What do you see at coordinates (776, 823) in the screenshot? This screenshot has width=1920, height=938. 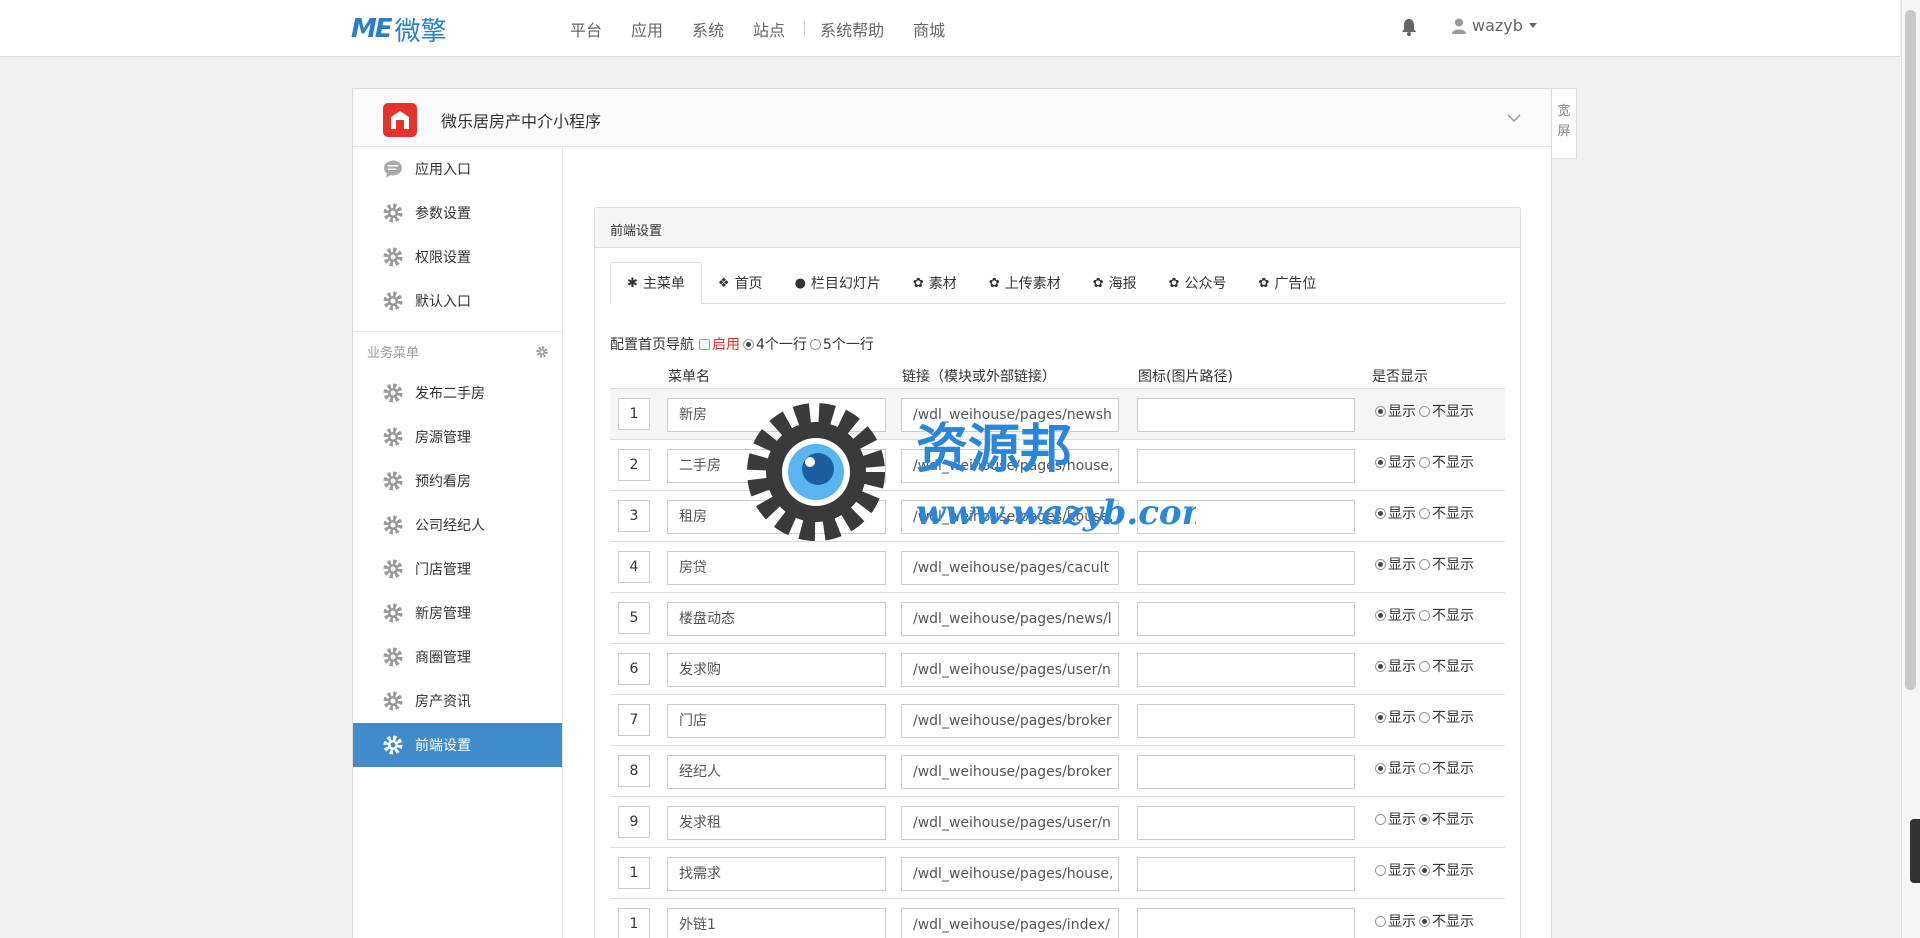 I see `menu-name-input: 发求租` at bounding box center [776, 823].